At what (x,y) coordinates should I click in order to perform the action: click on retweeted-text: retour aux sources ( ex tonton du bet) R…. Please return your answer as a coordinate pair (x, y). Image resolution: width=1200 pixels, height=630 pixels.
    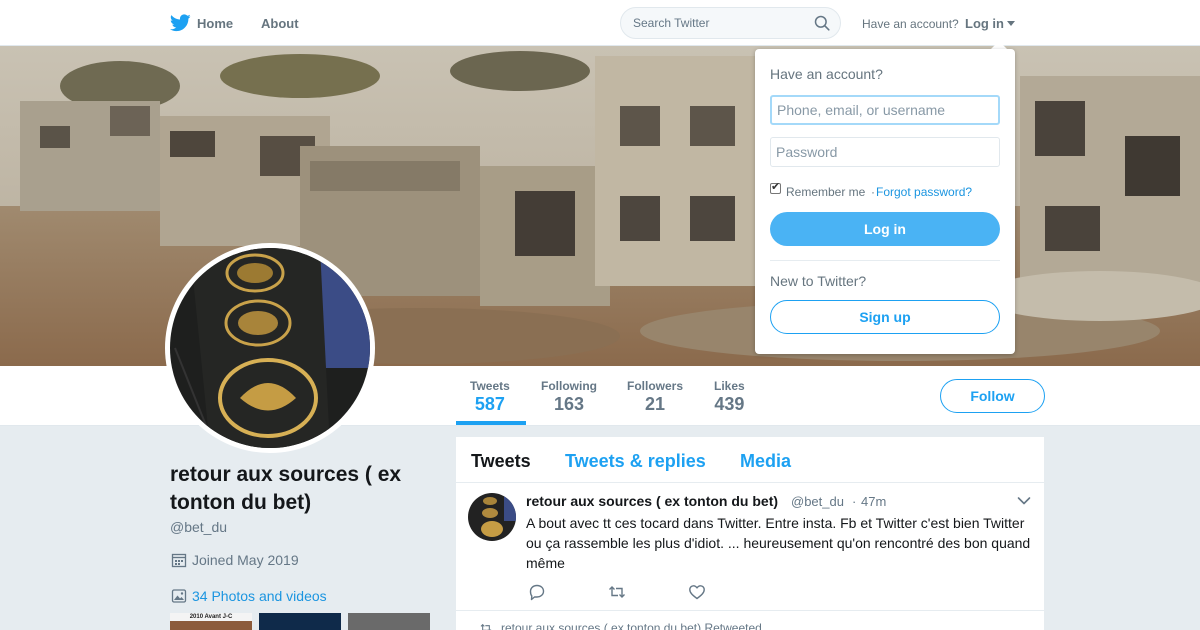
    Looking at the image, I should click on (631, 625).